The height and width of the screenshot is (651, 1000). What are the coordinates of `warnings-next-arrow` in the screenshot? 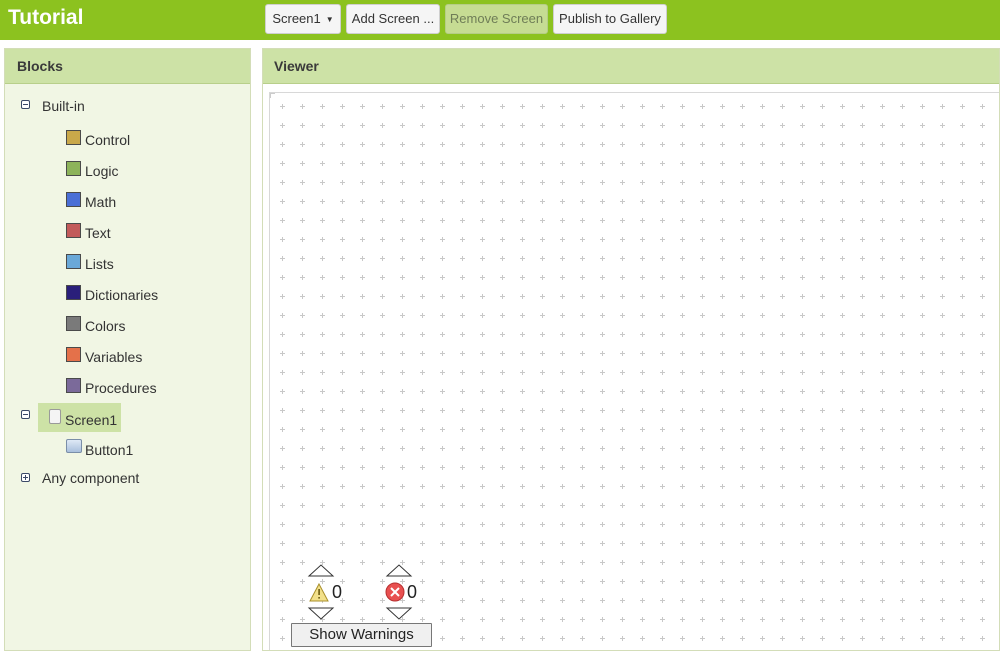 It's located at (321, 613).